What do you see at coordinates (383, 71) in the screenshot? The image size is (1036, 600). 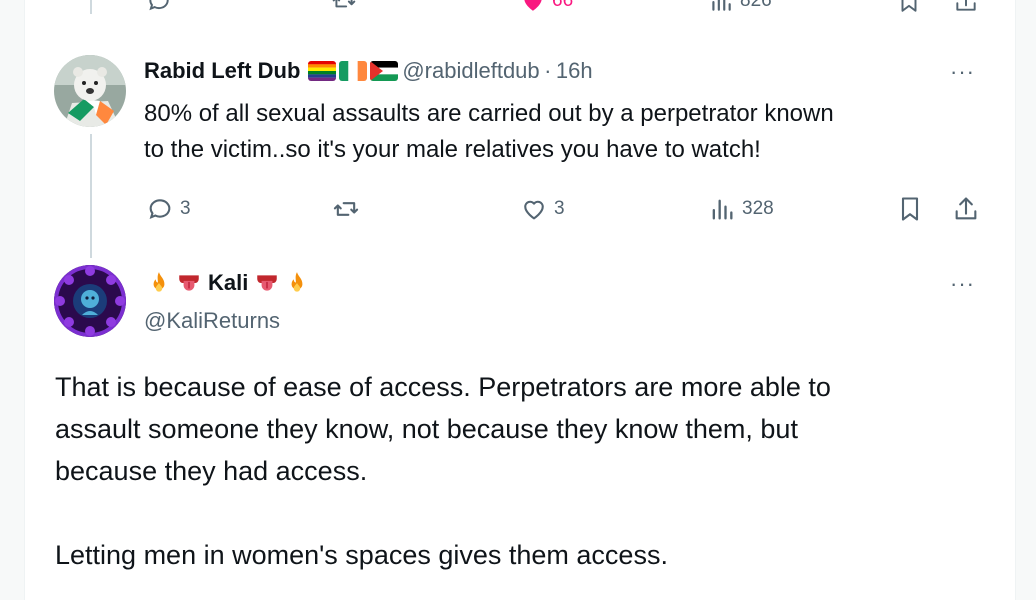 I see `palestine-flag-icon` at bounding box center [383, 71].